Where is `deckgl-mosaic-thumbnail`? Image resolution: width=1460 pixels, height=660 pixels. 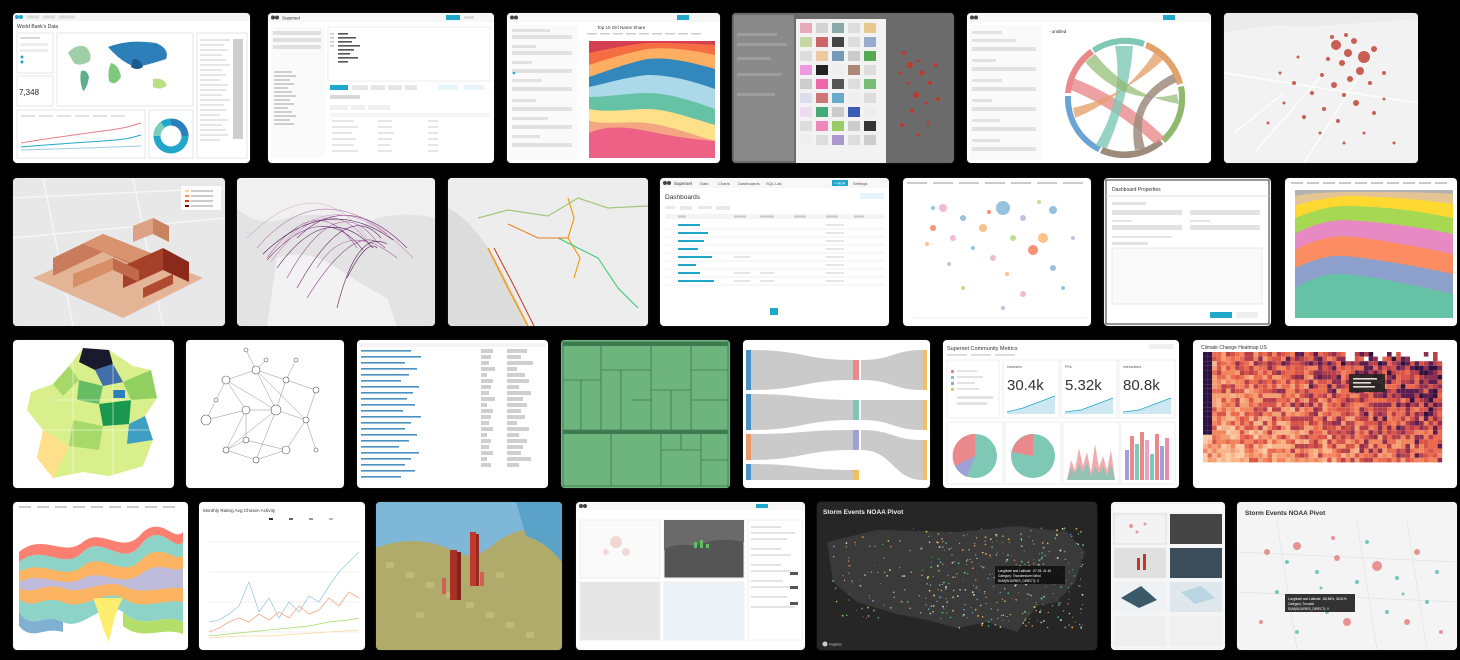
deckgl-mosaic-thumbnail is located at coordinates (1168, 576).